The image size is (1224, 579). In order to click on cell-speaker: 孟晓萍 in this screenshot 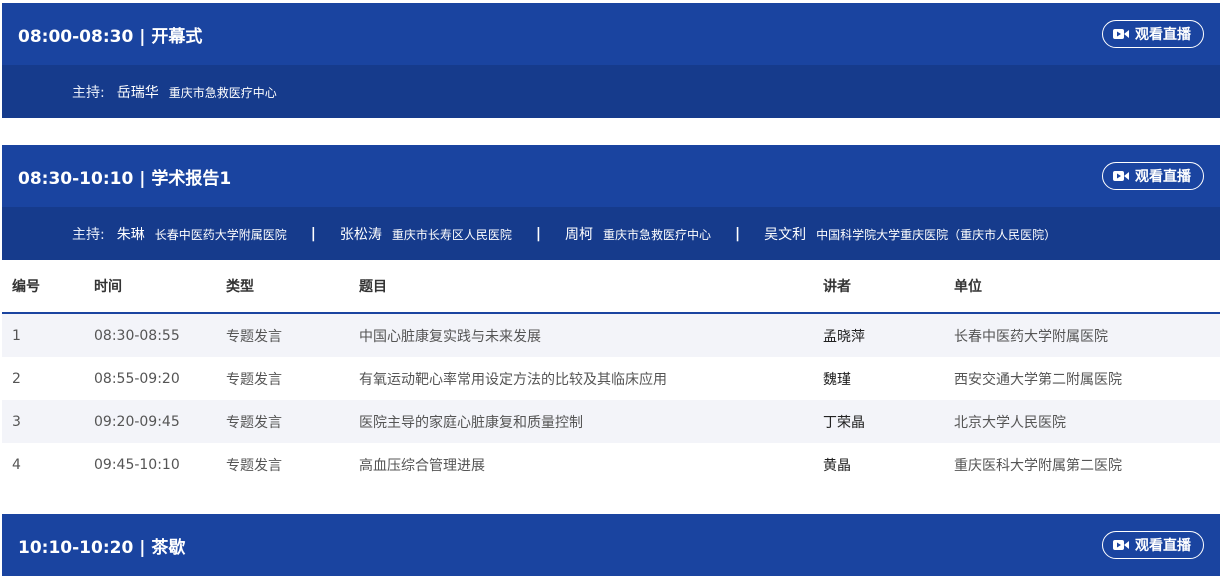, I will do `click(844, 336)`.